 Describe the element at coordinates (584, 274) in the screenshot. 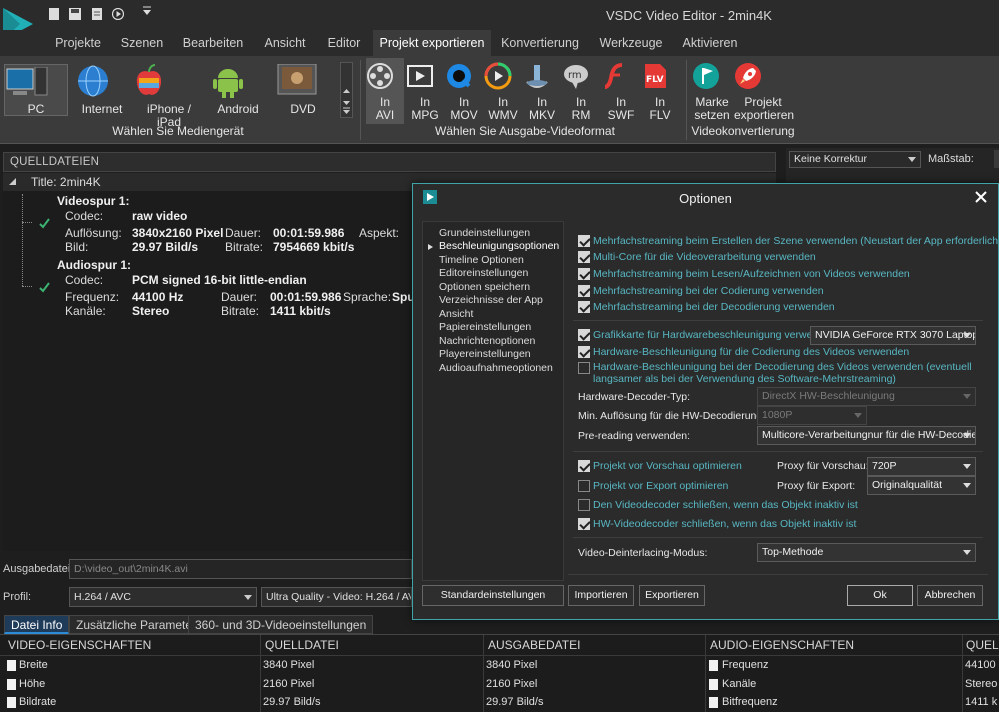

I see `checkbox-read-write-multistreaming` at that location.